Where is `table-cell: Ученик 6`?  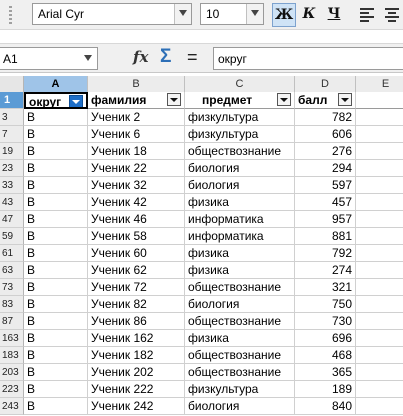 table-cell: Ученик 6 is located at coordinates (136, 134).